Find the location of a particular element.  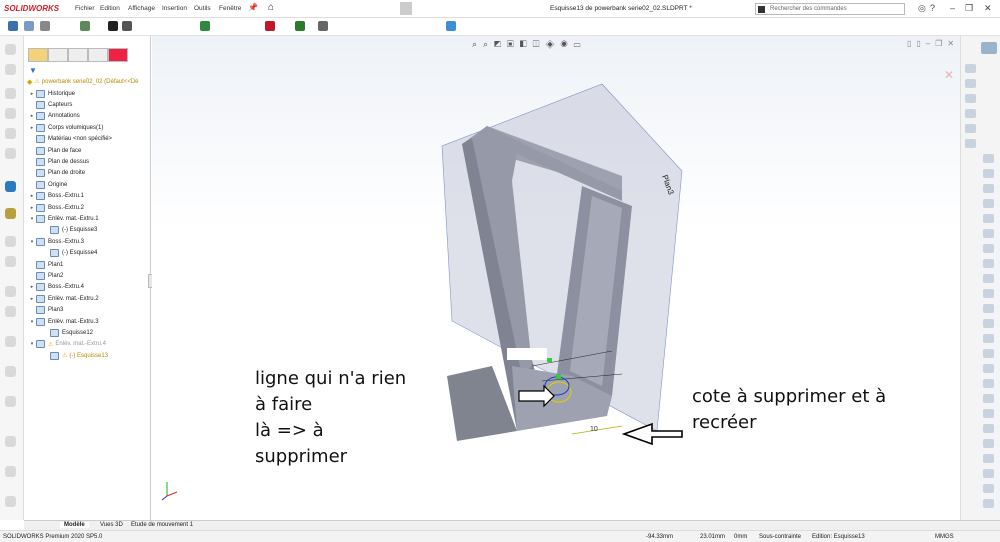

units-selector: MMGS is located at coordinates (944, 537).